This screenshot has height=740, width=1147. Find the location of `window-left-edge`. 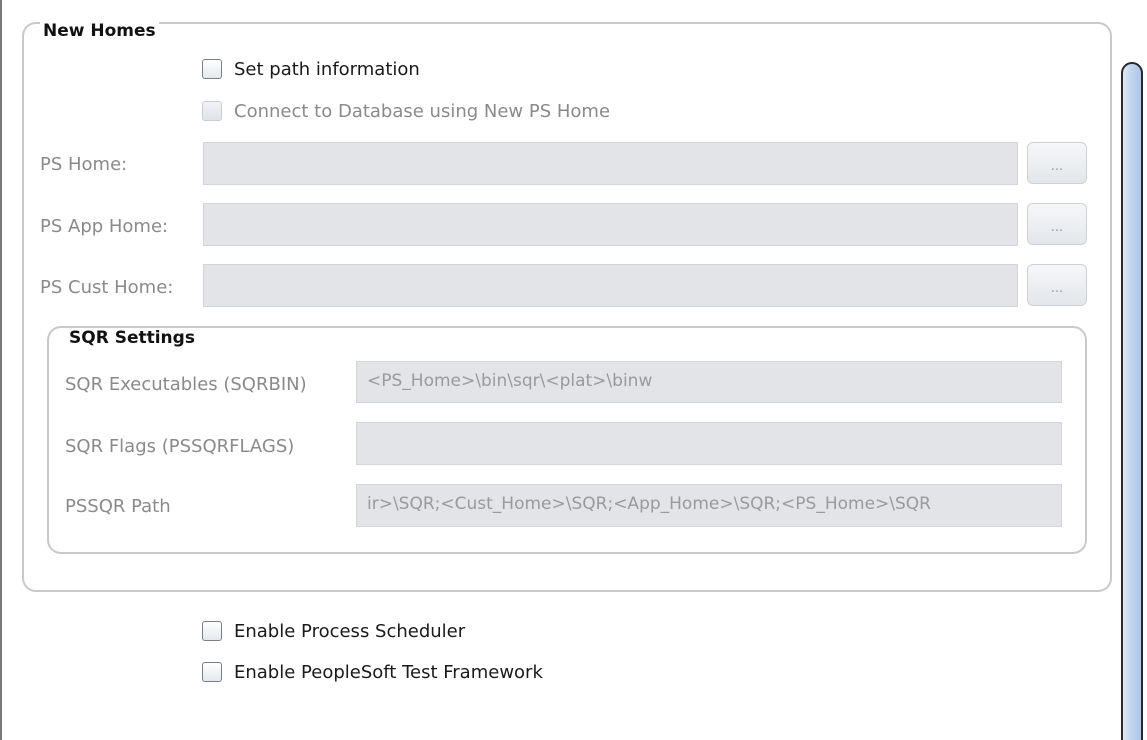

window-left-edge is located at coordinates (1, 370).